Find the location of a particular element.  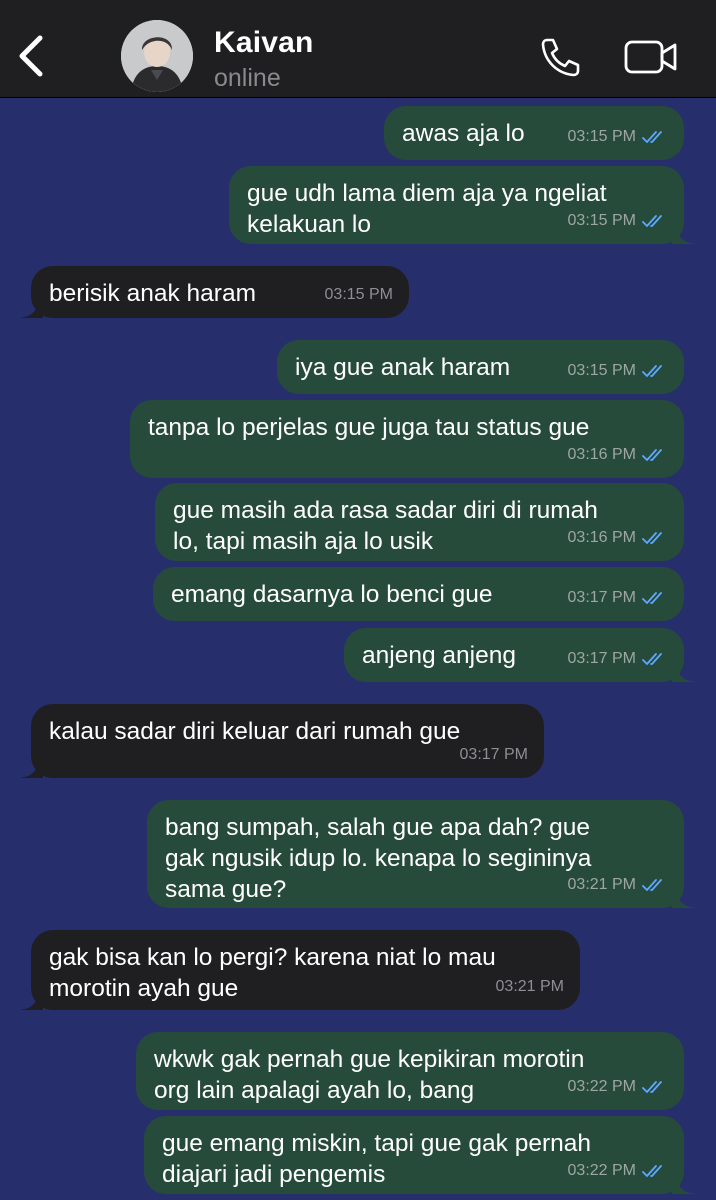

message-bubble-outgoing: iya gue anak haram 03:15 PM is located at coordinates (480, 367).